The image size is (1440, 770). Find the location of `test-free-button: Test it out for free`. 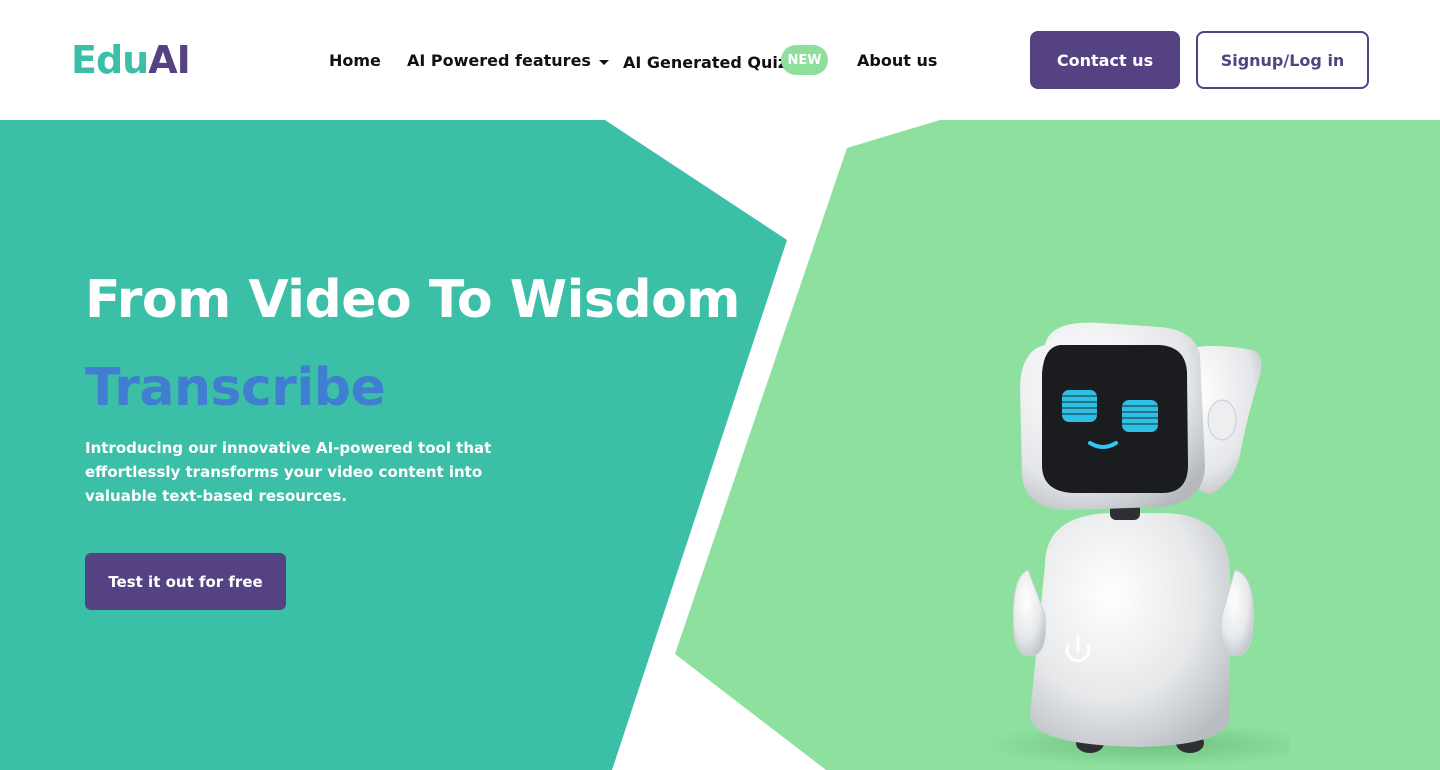

test-free-button: Test it out for free is located at coordinates (185, 581).